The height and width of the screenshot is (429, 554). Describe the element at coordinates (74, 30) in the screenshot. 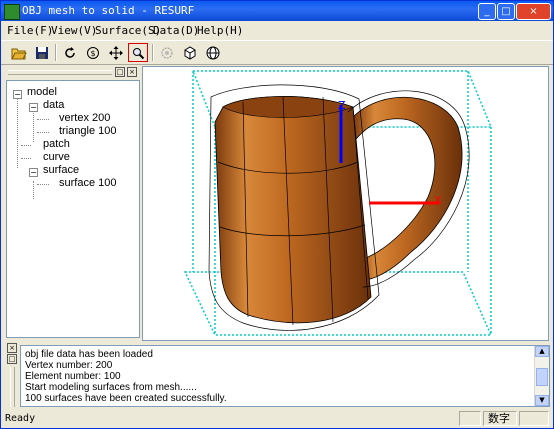

I see `menu-view: View(V)` at that location.